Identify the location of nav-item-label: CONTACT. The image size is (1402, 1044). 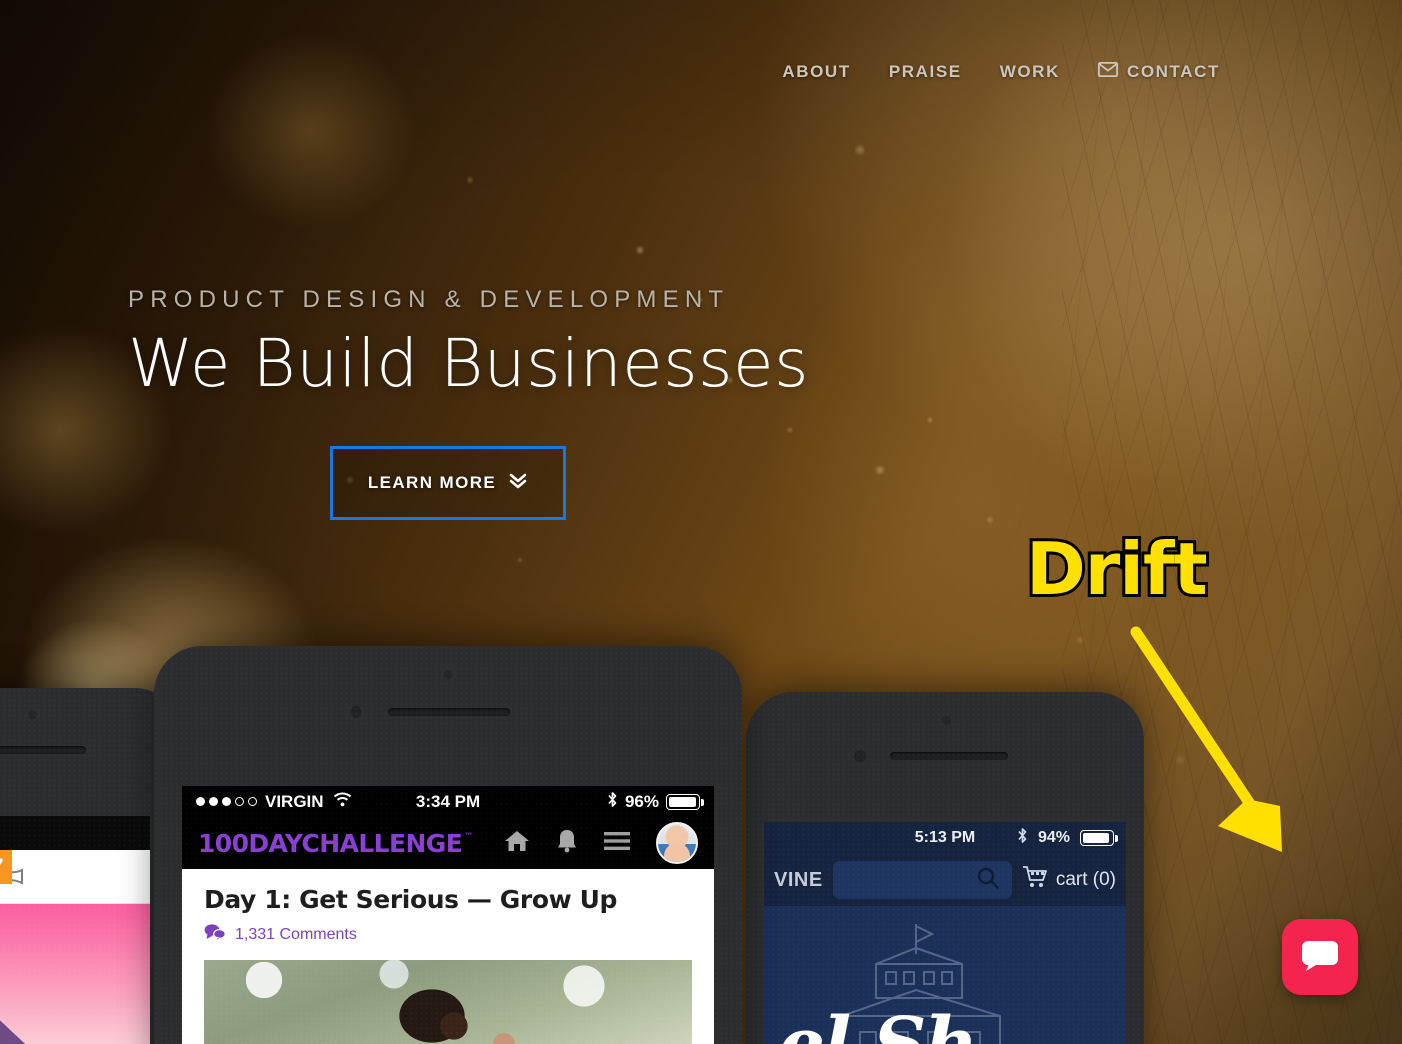
(1173, 71).